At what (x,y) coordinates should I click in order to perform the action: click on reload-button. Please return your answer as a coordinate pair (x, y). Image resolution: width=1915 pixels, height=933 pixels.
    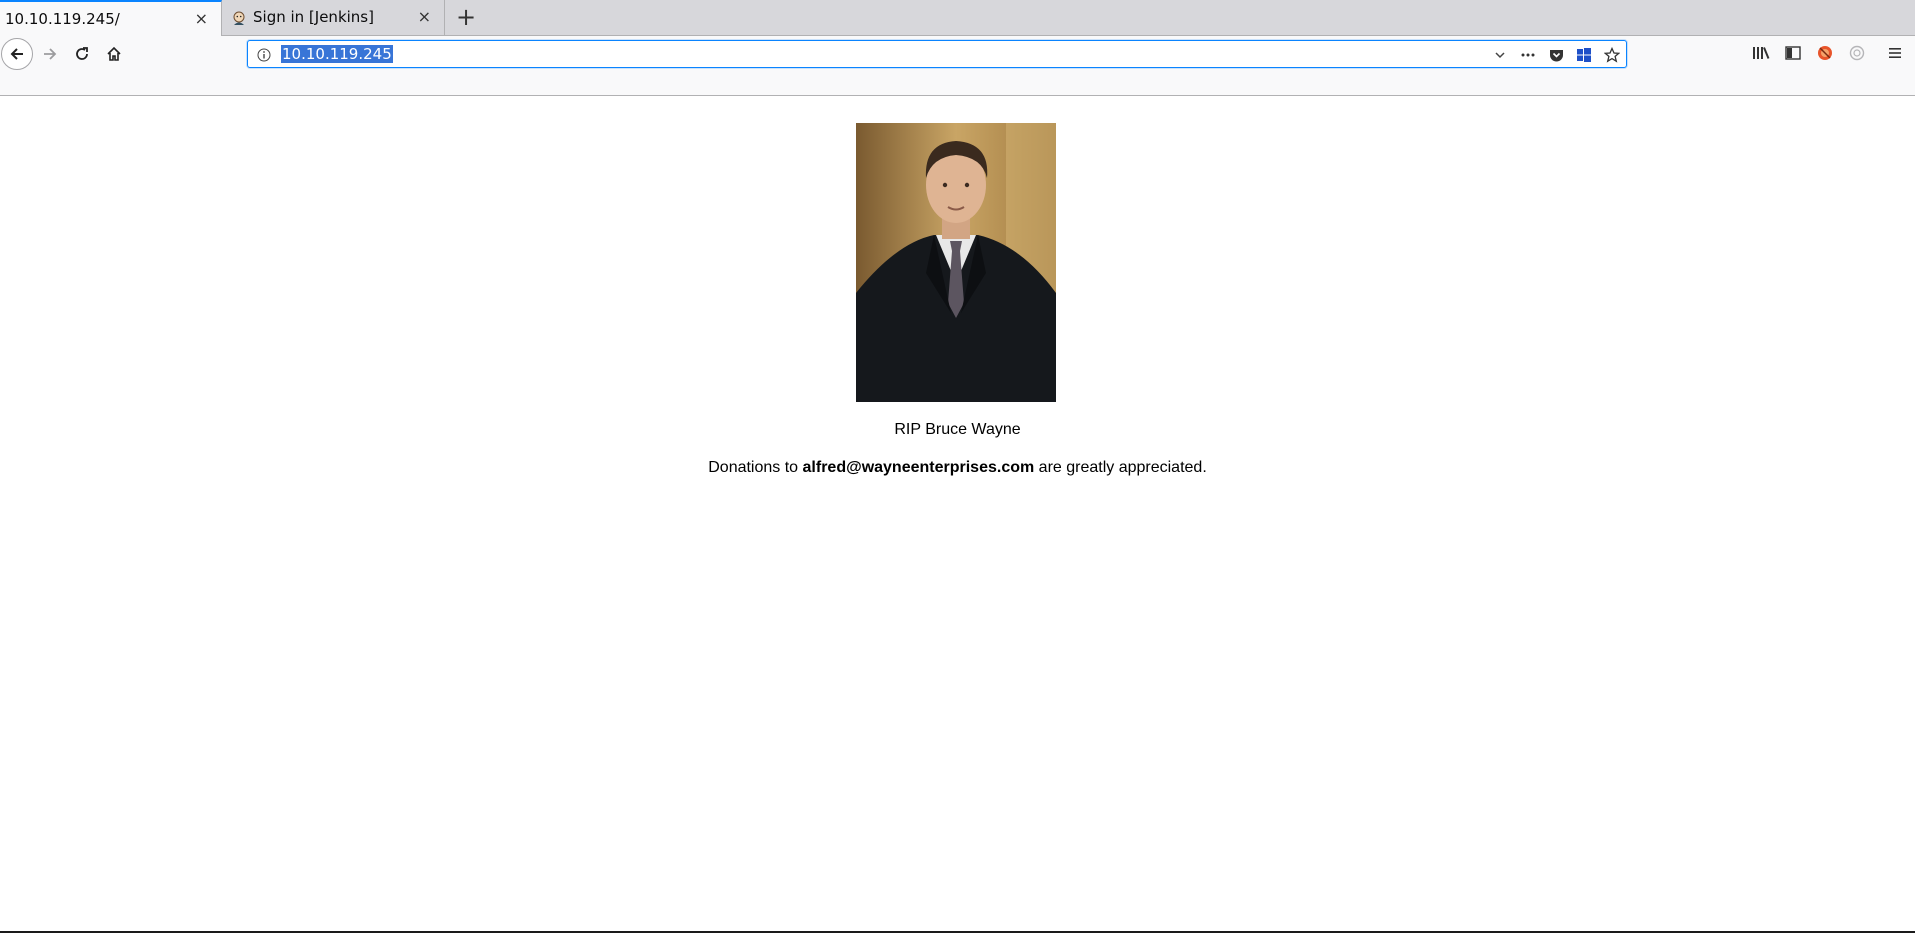
    Looking at the image, I should click on (82, 54).